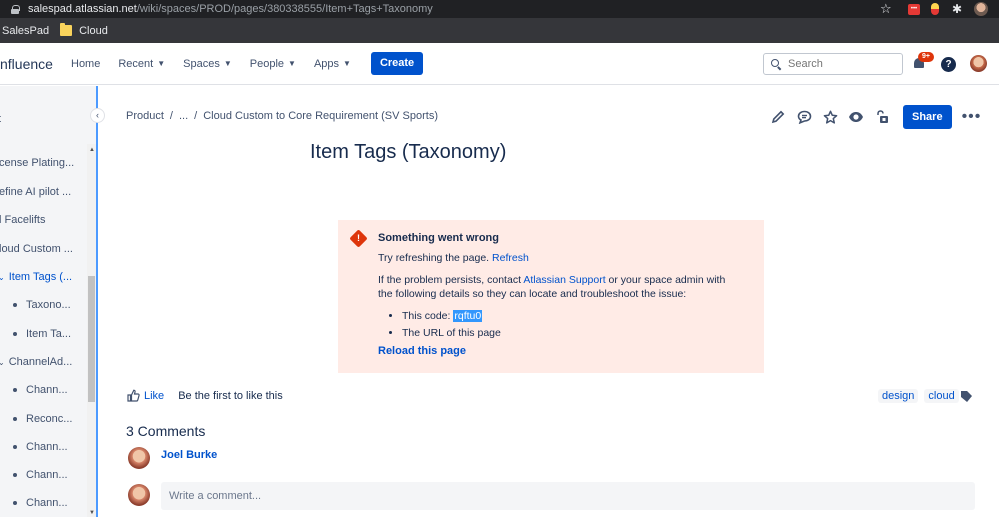 This screenshot has width=999, height=517. What do you see at coordinates (332, 64) in the screenshot?
I see `nav-apps: Apps ▼` at bounding box center [332, 64].